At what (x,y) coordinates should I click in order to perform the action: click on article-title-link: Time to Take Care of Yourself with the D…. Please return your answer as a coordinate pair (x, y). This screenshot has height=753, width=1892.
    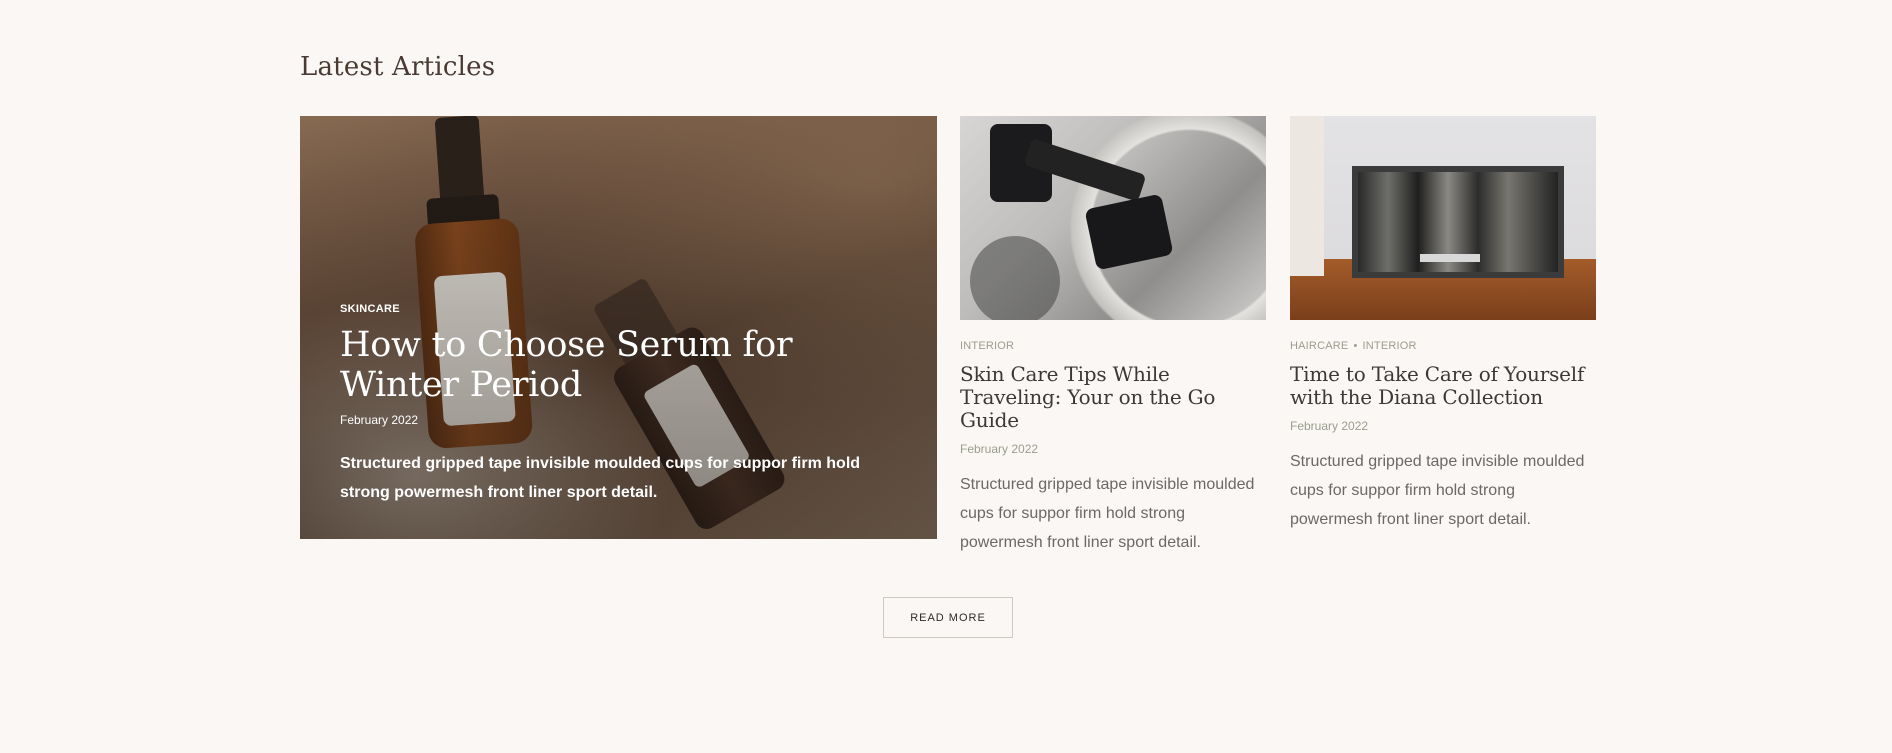
    Looking at the image, I should click on (1443, 386).